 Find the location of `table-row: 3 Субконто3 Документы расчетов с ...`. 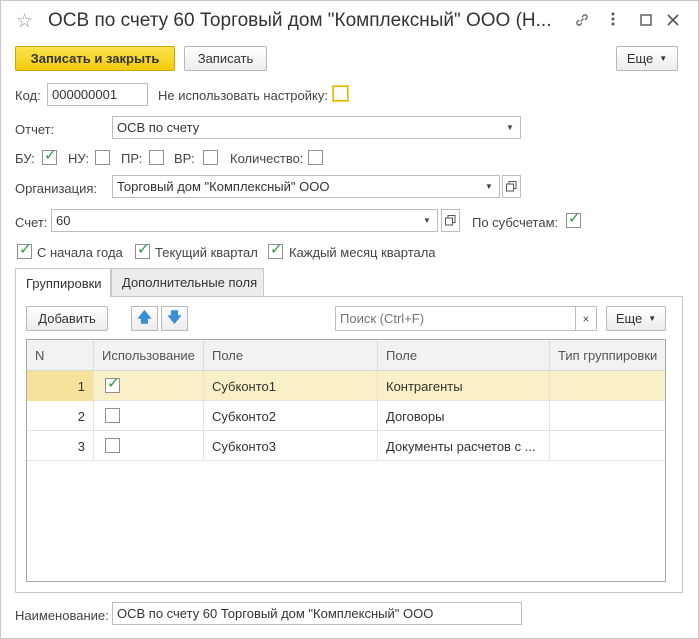

table-row: 3 Субконто3 Документы расчетов с ... is located at coordinates (346, 446).